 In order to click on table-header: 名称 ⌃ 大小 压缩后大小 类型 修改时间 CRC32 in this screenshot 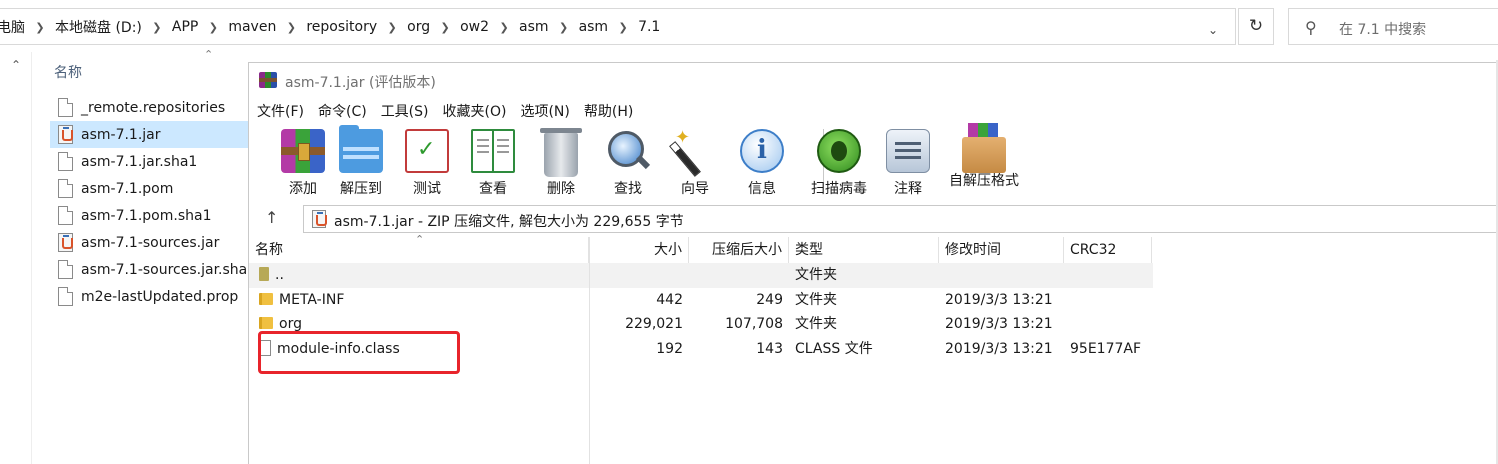, I will do `click(701, 248)`.